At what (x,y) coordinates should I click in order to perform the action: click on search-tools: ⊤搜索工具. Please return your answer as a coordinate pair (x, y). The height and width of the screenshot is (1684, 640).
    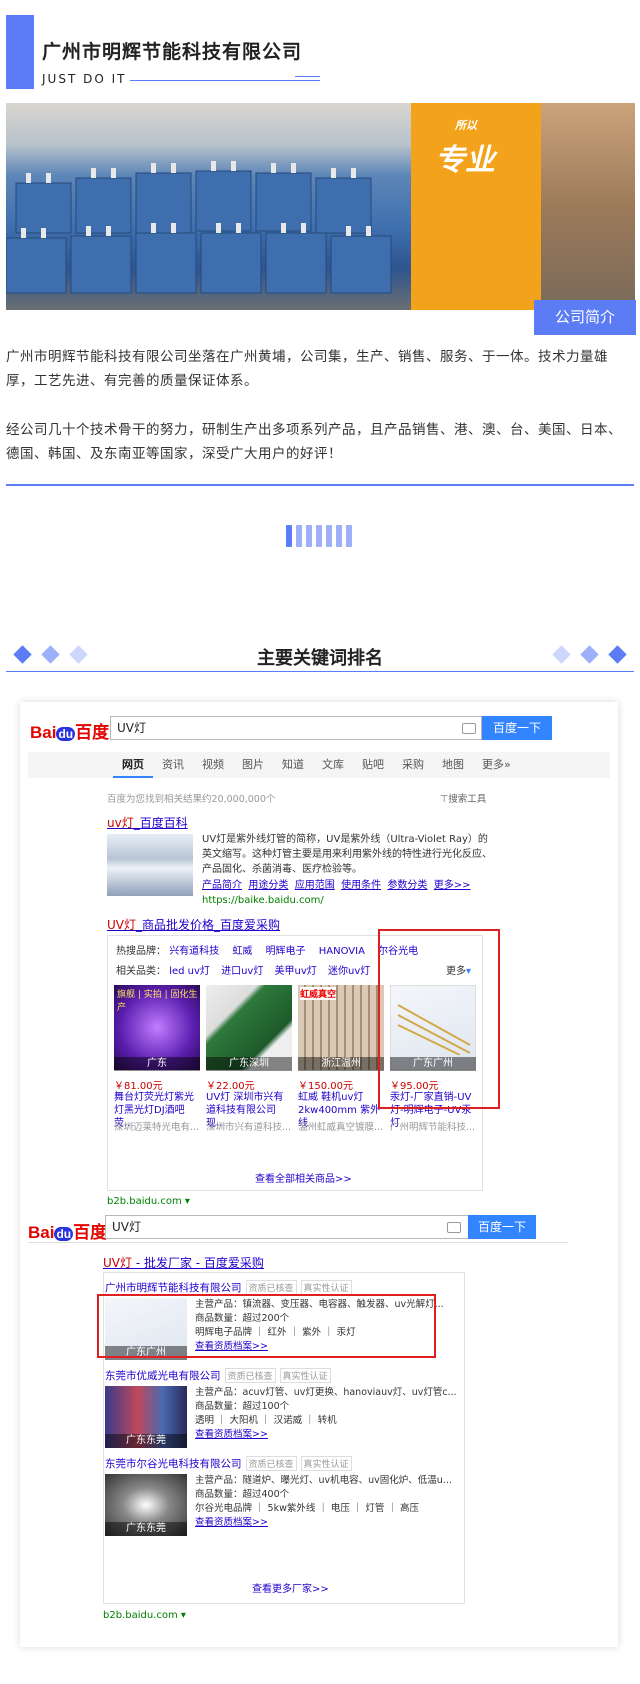
    Looking at the image, I should click on (463, 798).